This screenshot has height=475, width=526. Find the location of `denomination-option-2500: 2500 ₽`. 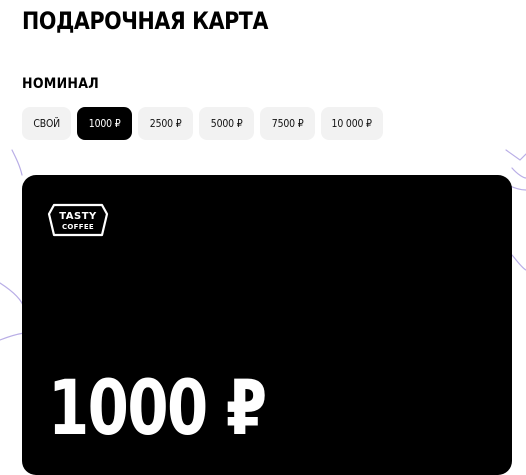

denomination-option-2500: 2500 ₽ is located at coordinates (165, 123).